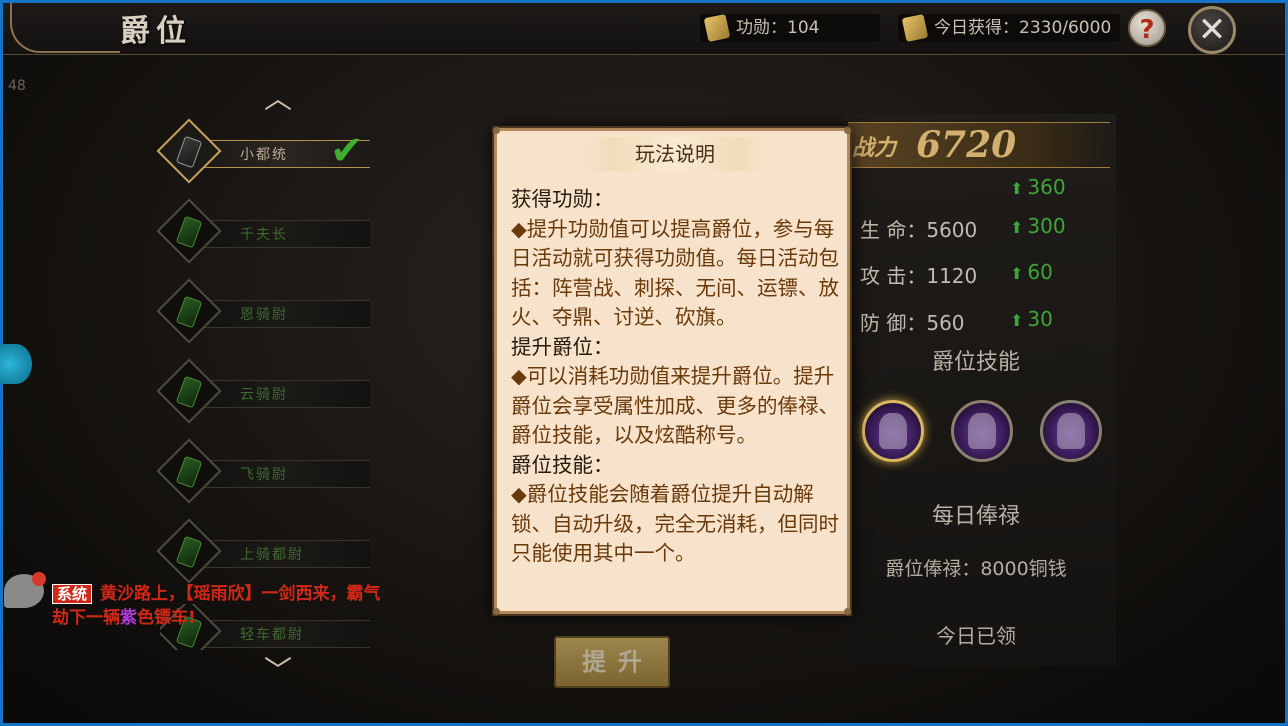  What do you see at coordinates (347, 151) in the screenshot?
I see `checkmark-icon: ✔` at bounding box center [347, 151].